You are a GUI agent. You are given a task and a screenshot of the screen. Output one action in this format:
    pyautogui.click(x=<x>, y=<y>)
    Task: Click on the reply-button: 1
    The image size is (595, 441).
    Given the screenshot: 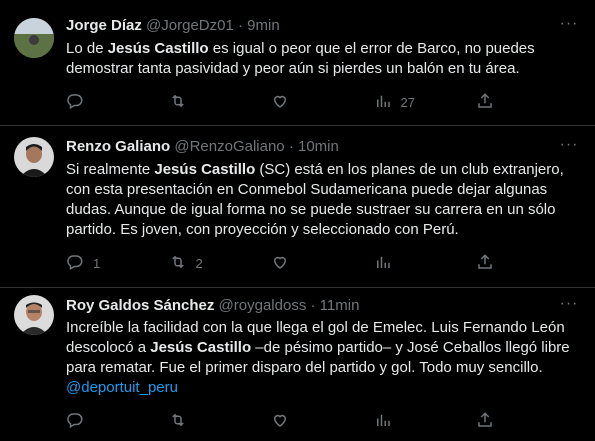 What is the action you would take?
    pyautogui.click(x=106, y=263)
    